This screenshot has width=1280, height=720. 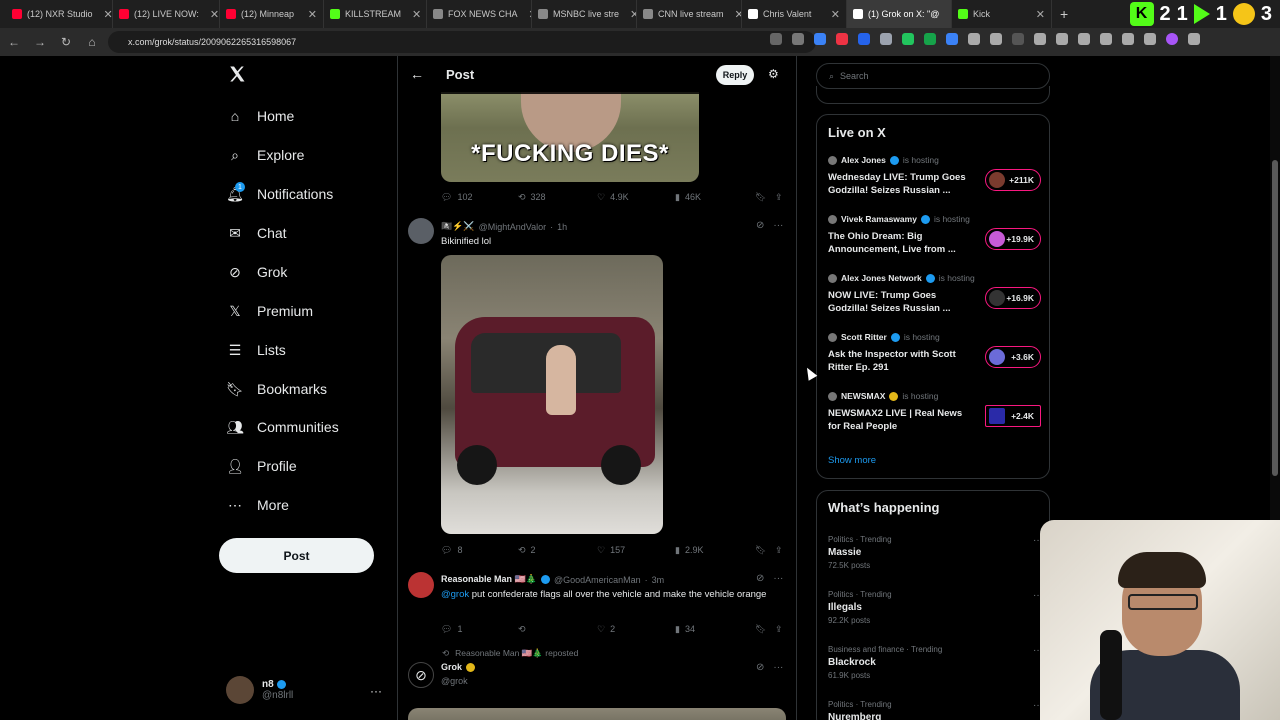 What do you see at coordinates (658, 580) in the screenshot?
I see `tweet-time: 3m` at bounding box center [658, 580].